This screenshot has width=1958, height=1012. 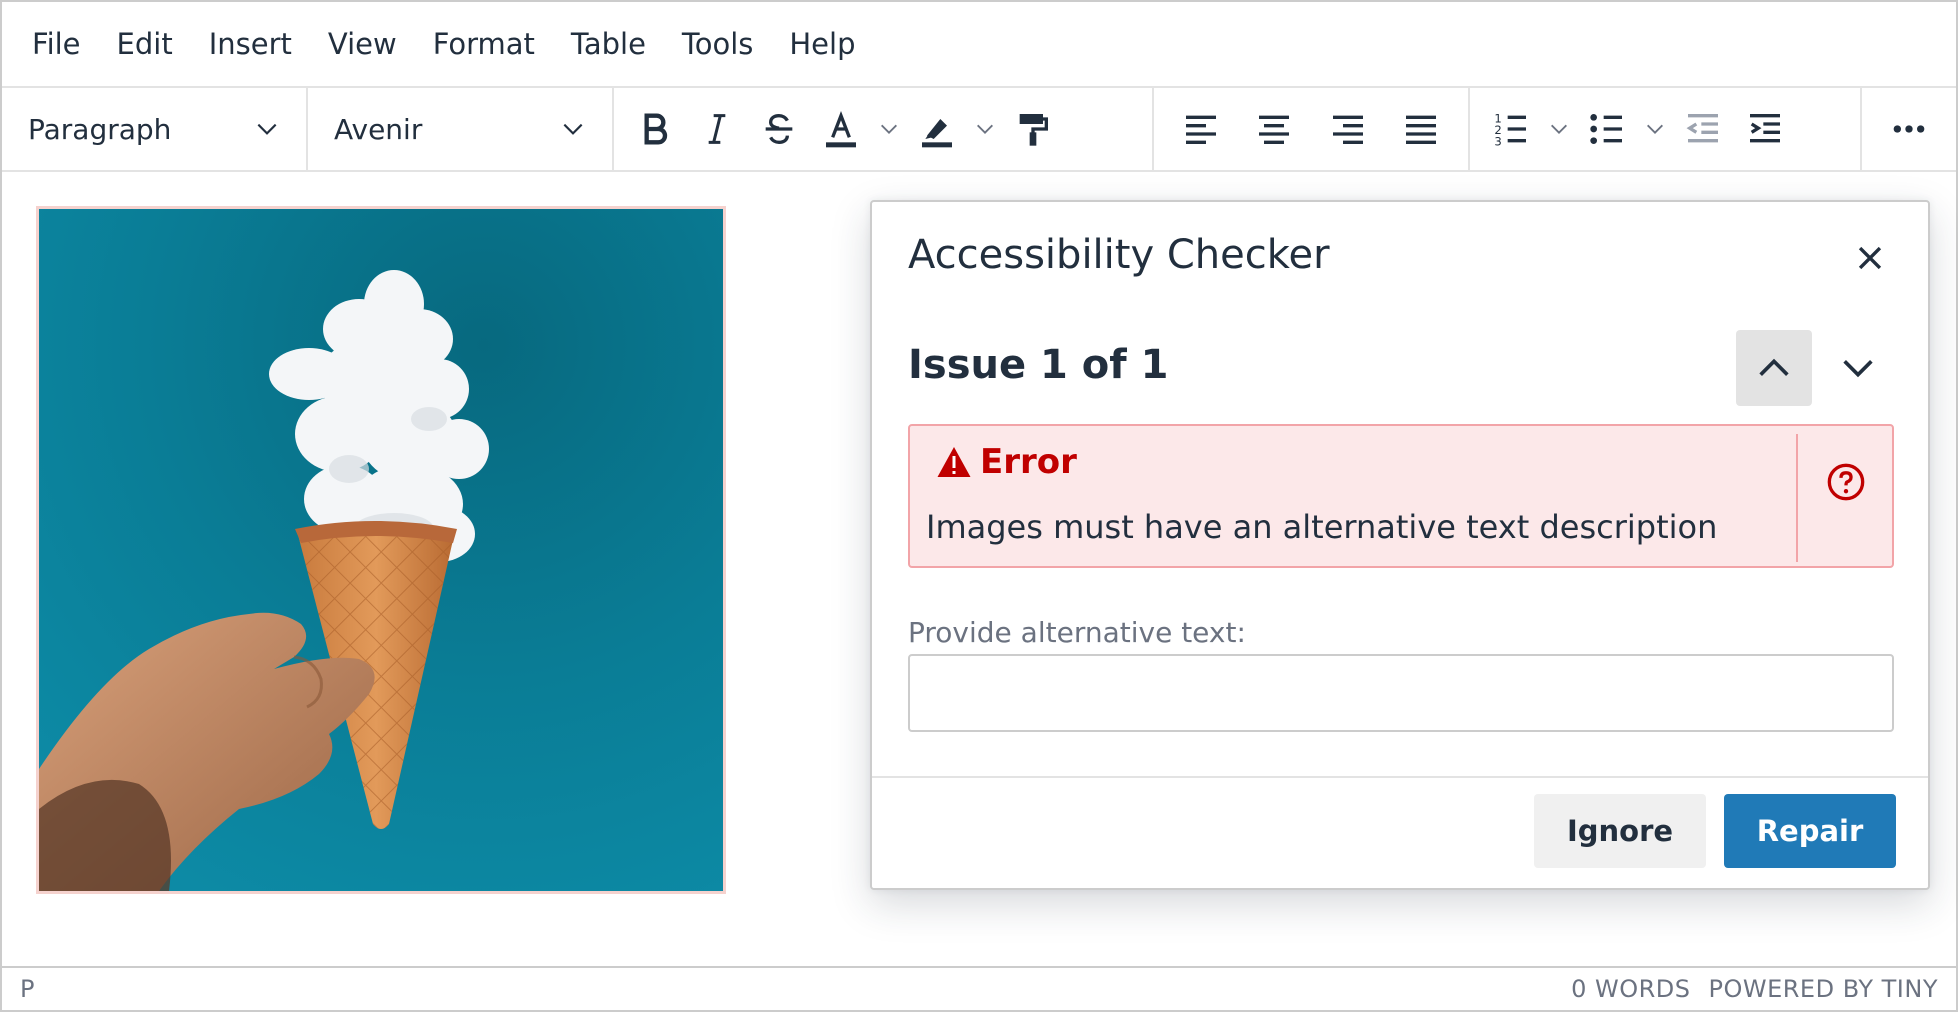 I want to click on font-family-value: Avenir, so click(x=378, y=129).